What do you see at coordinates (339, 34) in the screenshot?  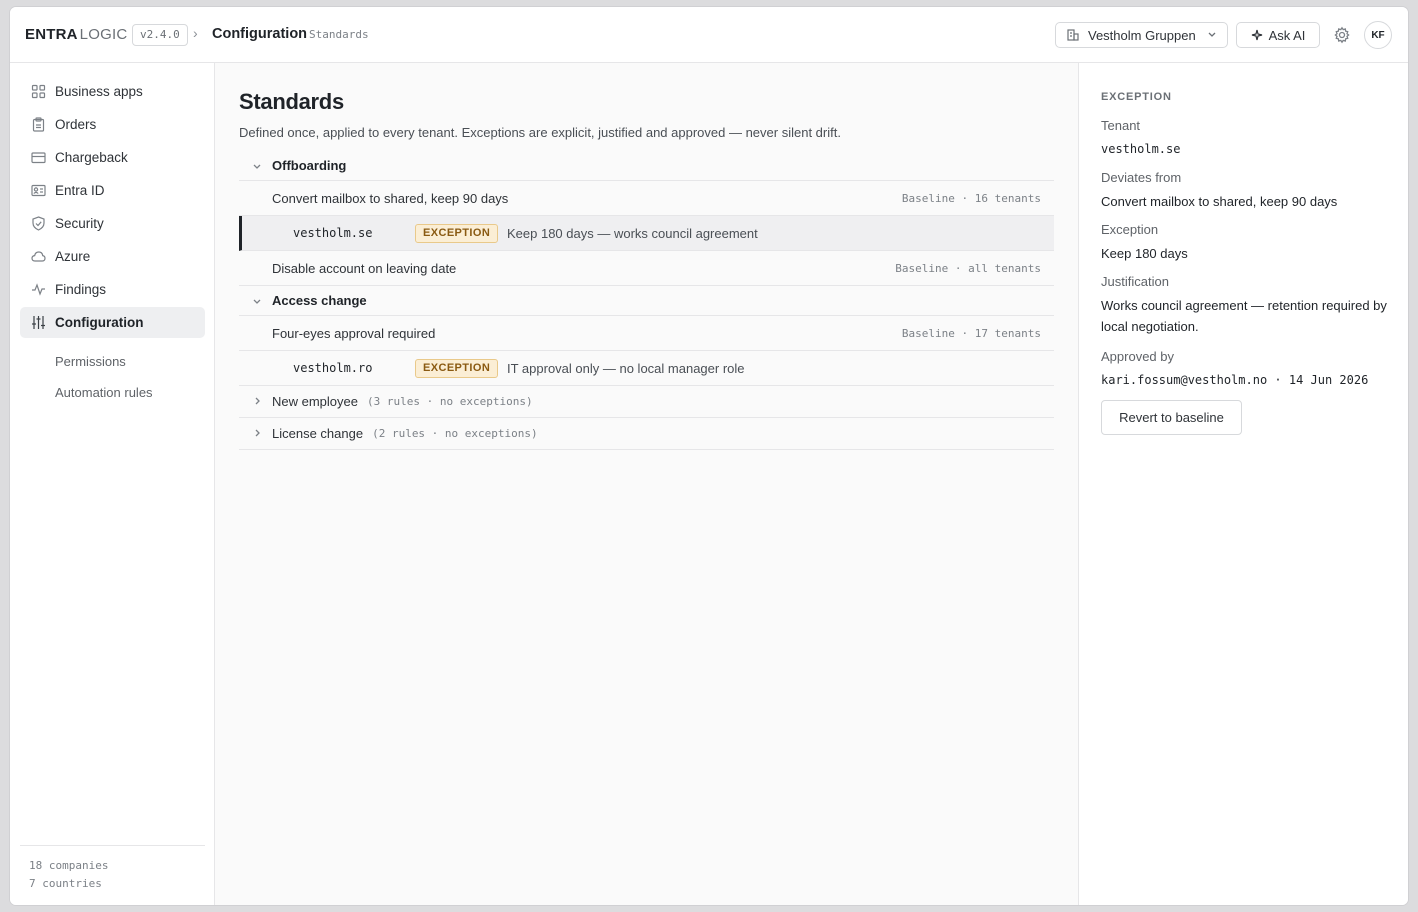 I see `breadcrumb-sub: Standards` at bounding box center [339, 34].